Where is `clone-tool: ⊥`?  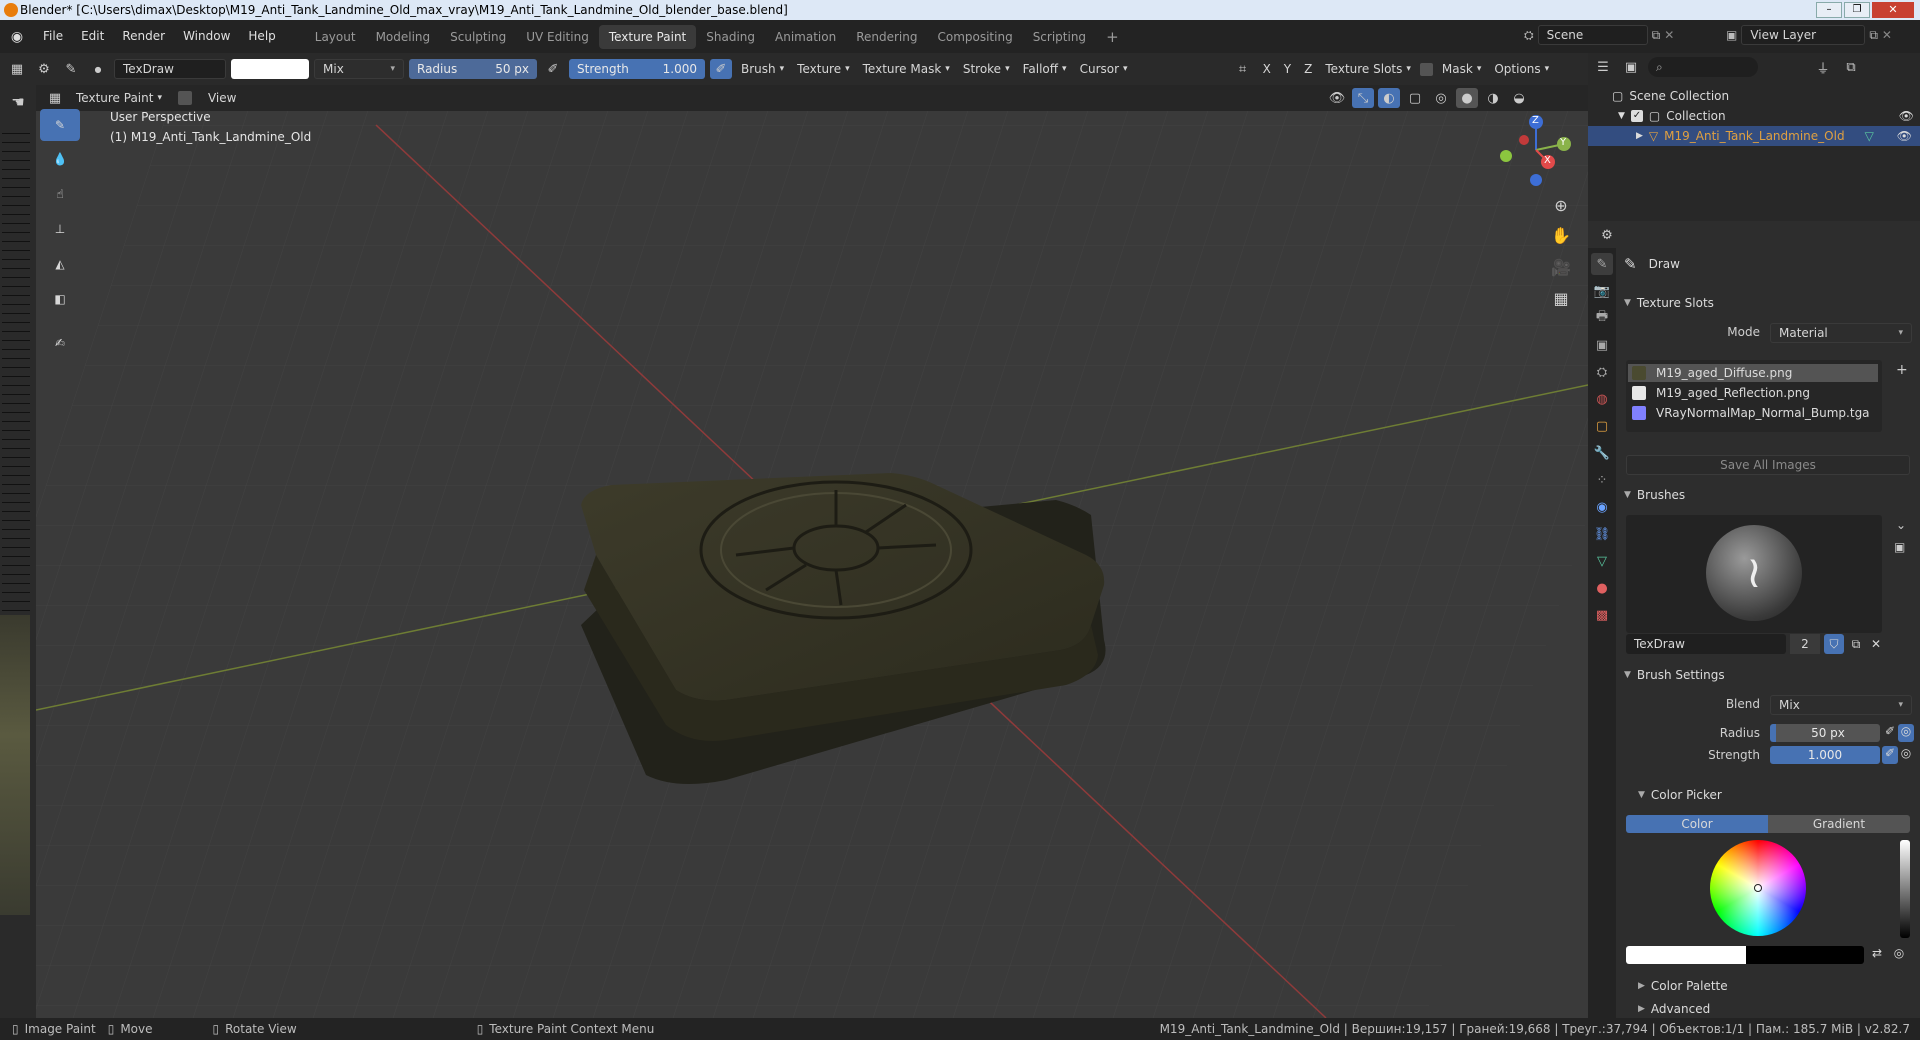 clone-tool: ⊥ is located at coordinates (60, 229).